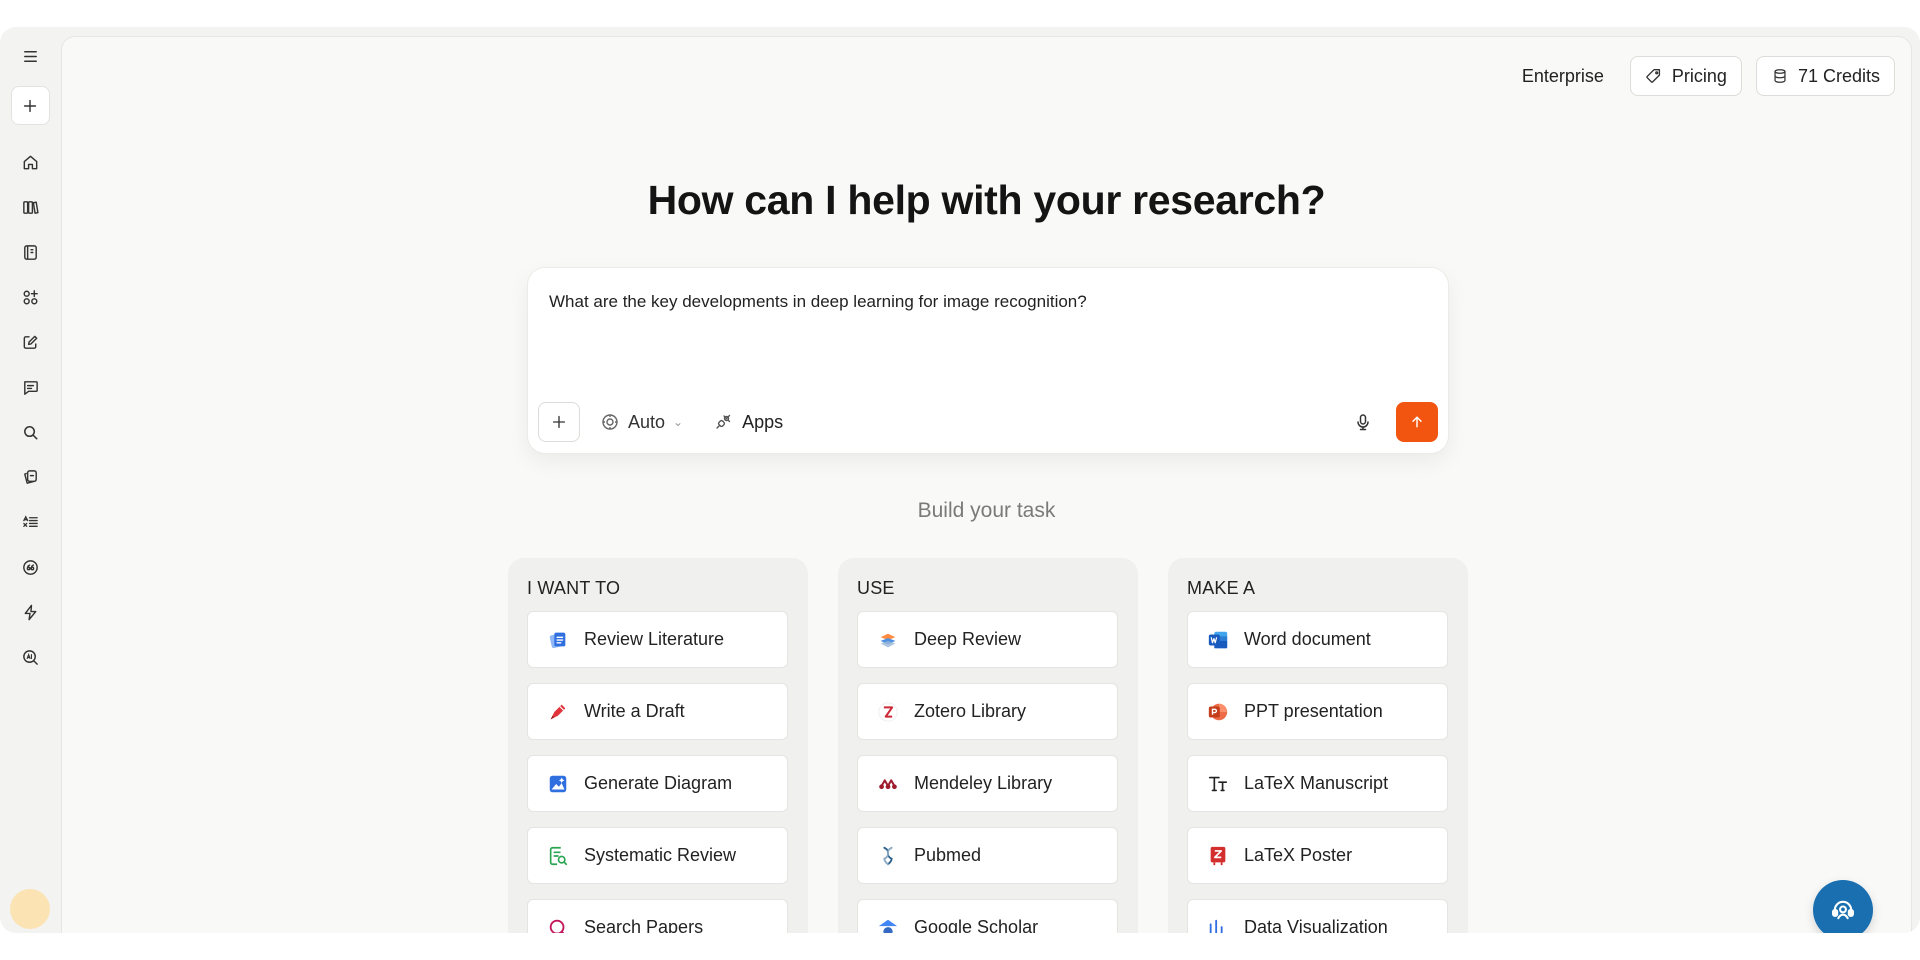 This screenshot has height=960, width=1920. What do you see at coordinates (987, 916) in the screenshot?
I see `task-card-google-scholar: Google Scholar` at bounding box center [987, 916].